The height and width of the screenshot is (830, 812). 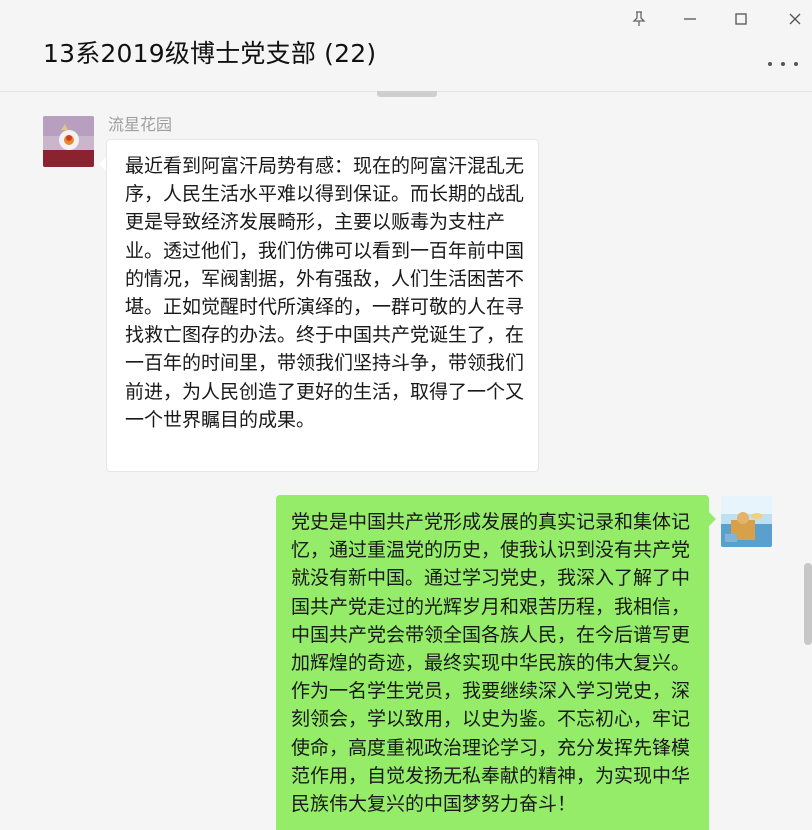 What do you see at coordinates (746, 521) in the screenshot?
I see `own-avatar` at bounding box center [746, 521].